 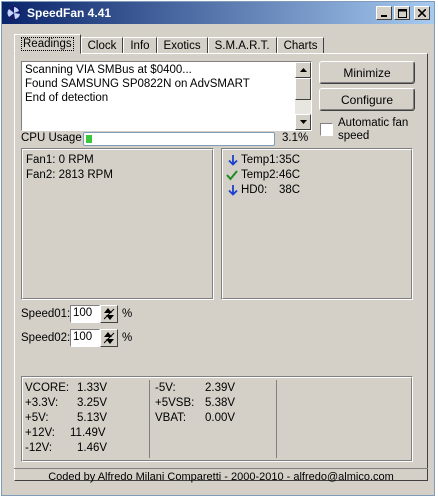 I want to click on vneg5-value: 2.39V, so click(x=220, y=388).